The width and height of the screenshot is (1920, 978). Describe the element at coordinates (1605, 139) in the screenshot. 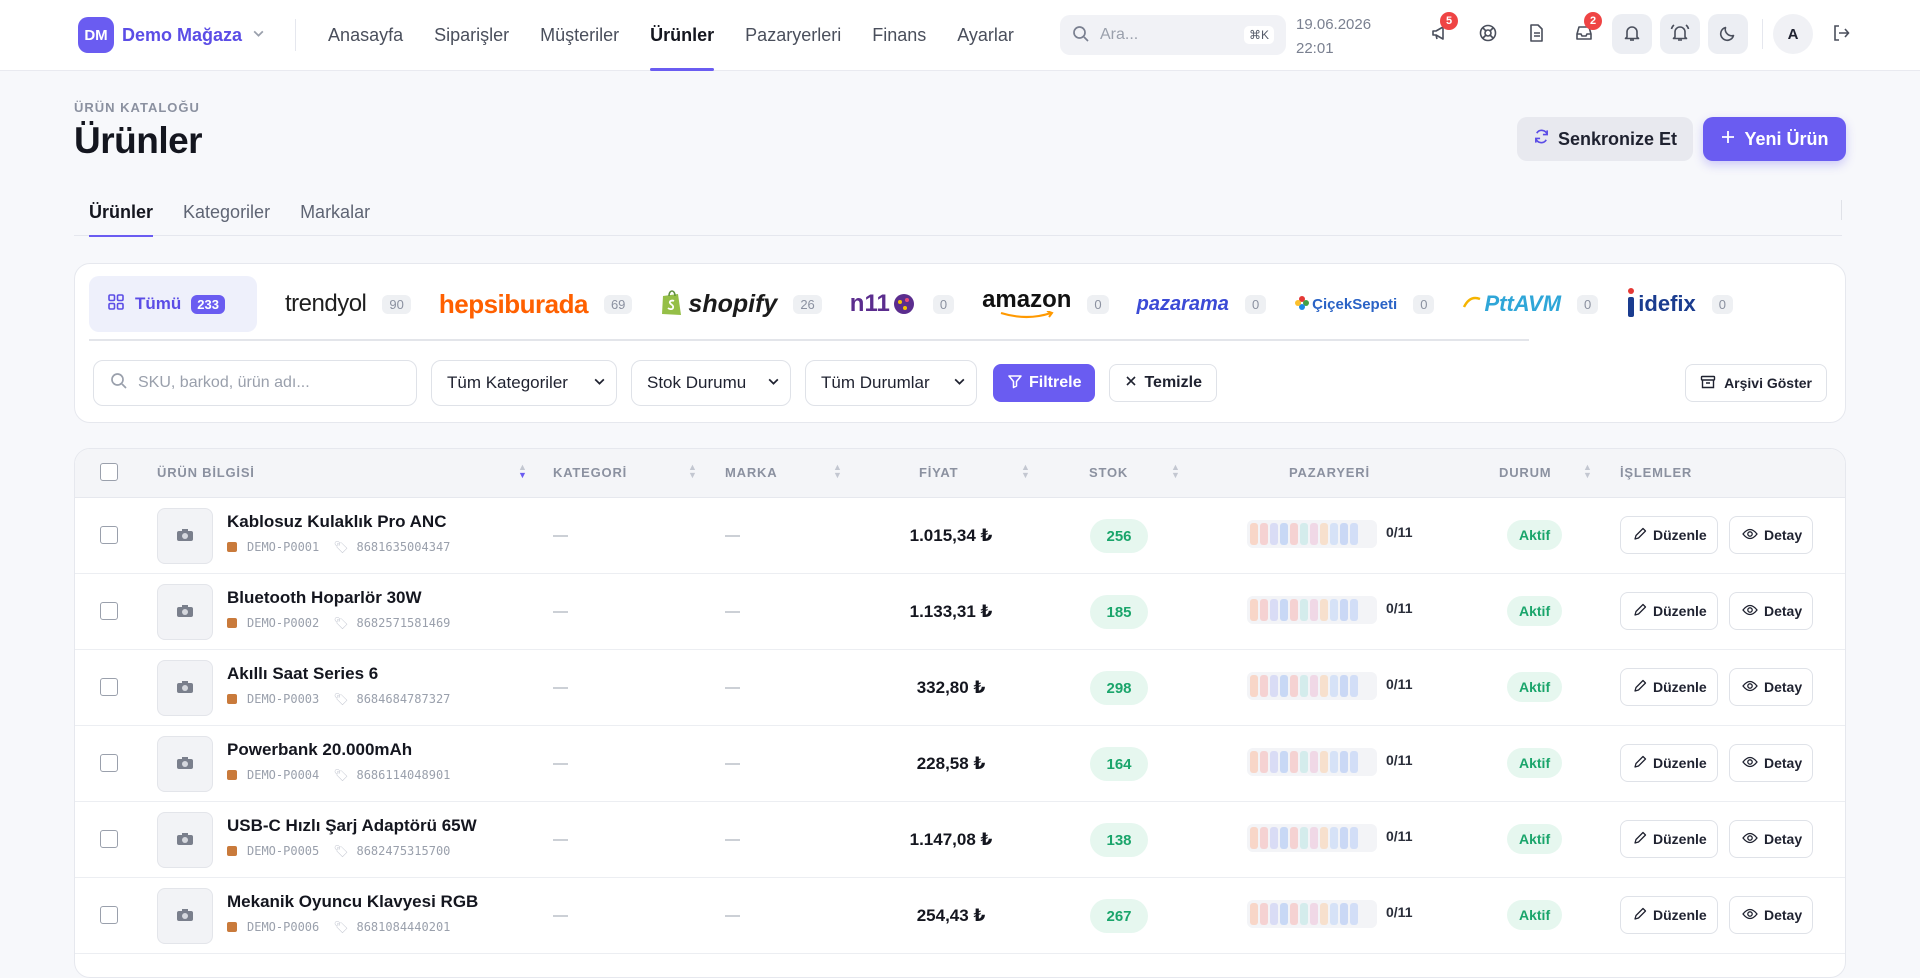

I see `sync-button: Senkronize Et` at that location.